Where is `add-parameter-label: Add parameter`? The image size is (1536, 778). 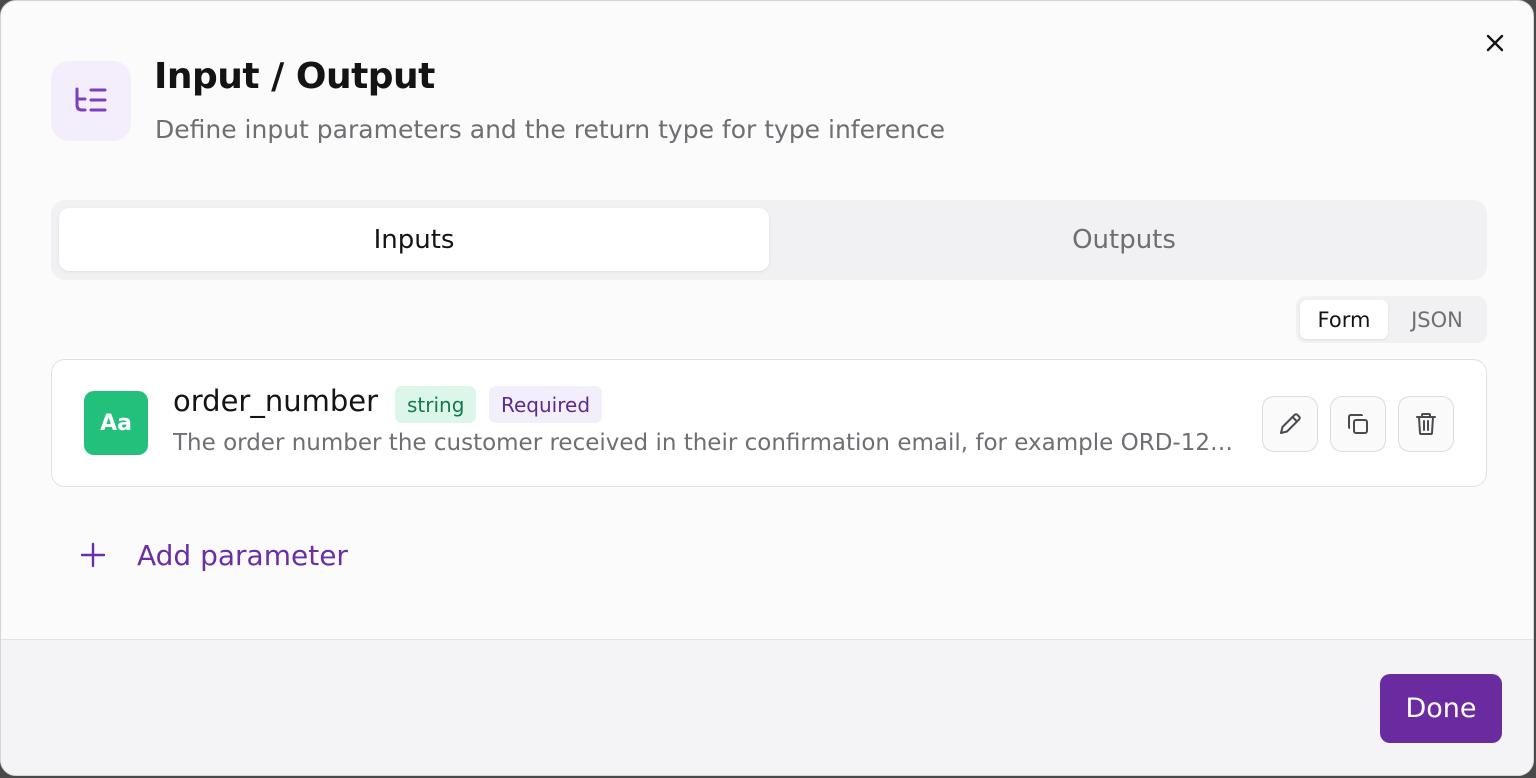 add-parameter-label: Add parameter is located at coordinates (242, 555).